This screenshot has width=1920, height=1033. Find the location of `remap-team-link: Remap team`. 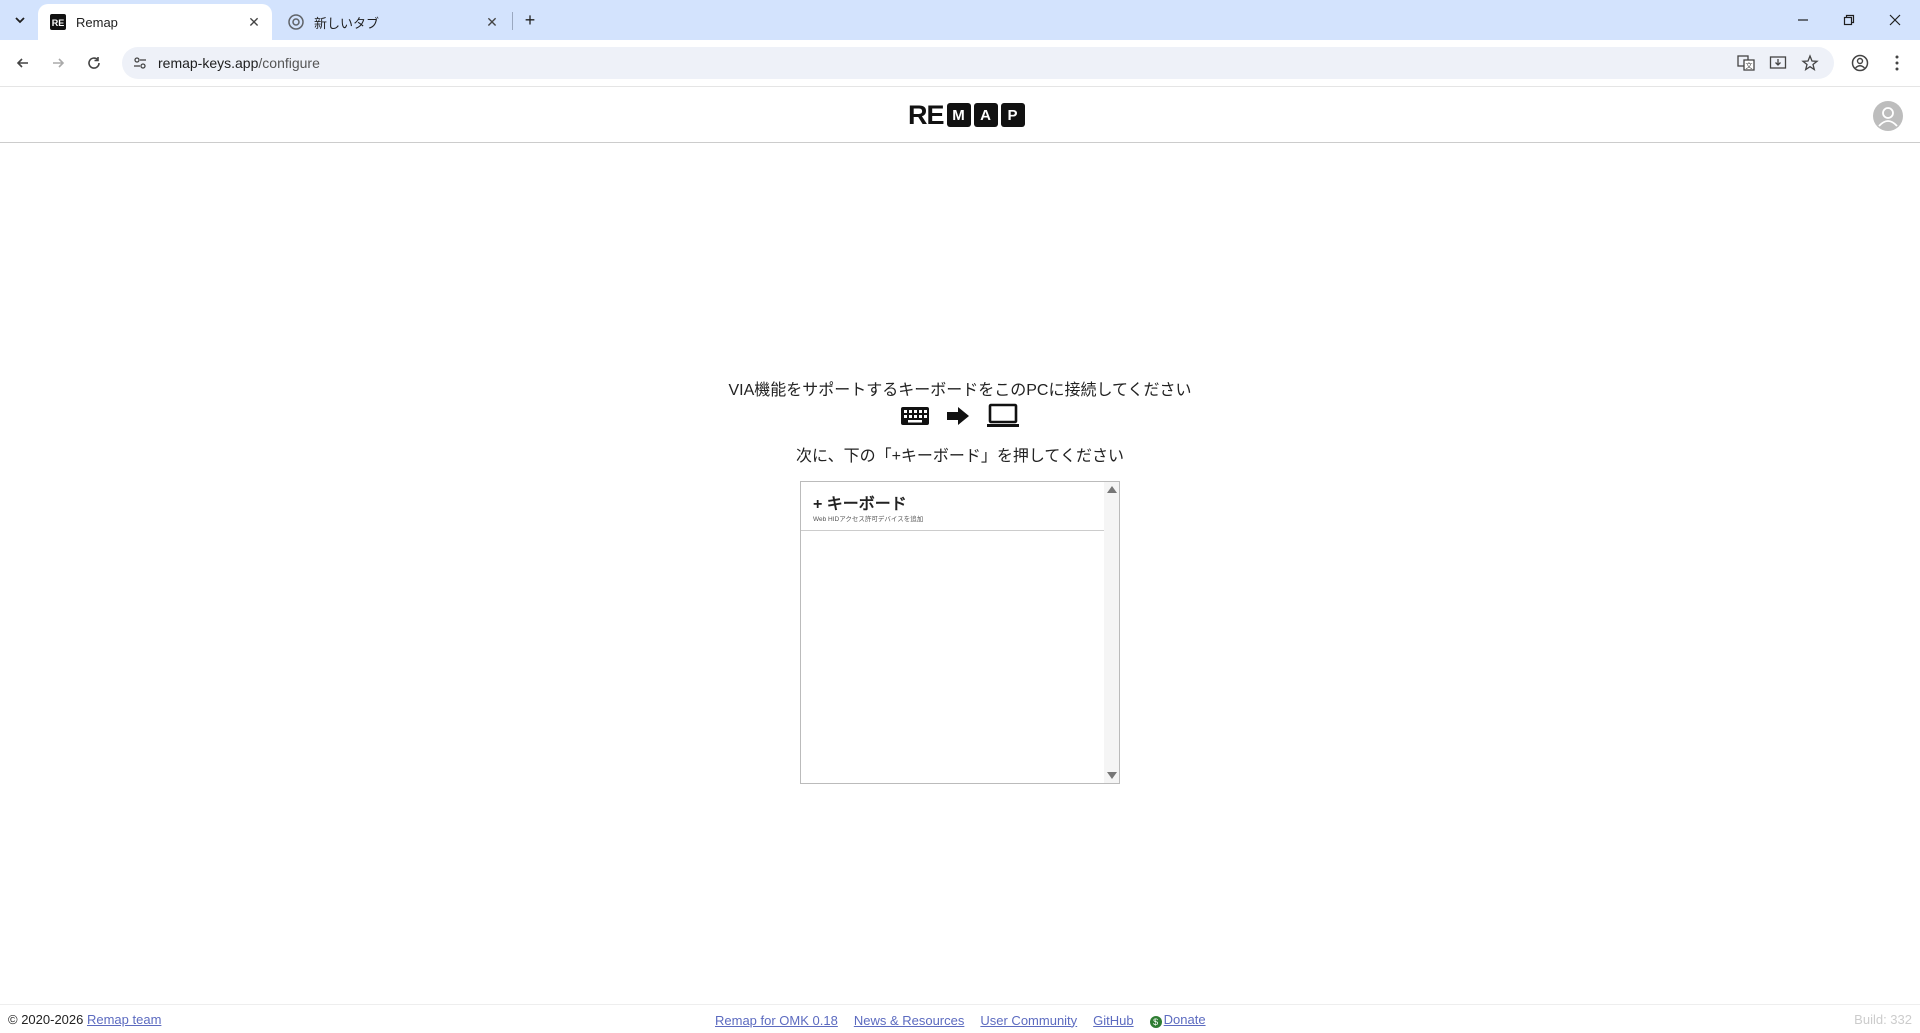

remap-team-link: Remap team is located at coordinates (124, 1019).